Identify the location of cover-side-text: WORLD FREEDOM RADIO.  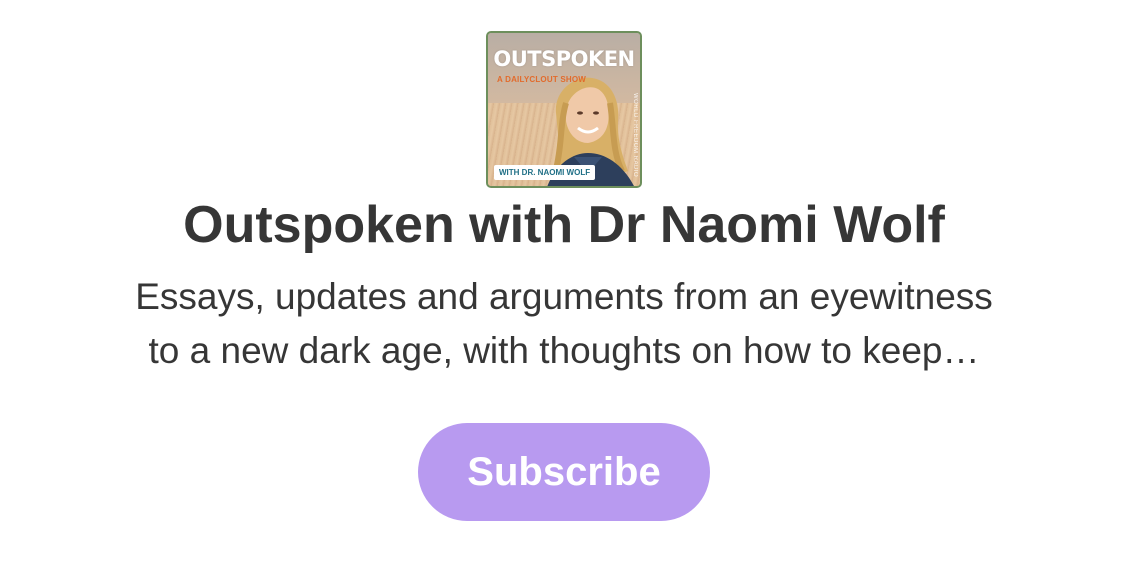
(635, 135).